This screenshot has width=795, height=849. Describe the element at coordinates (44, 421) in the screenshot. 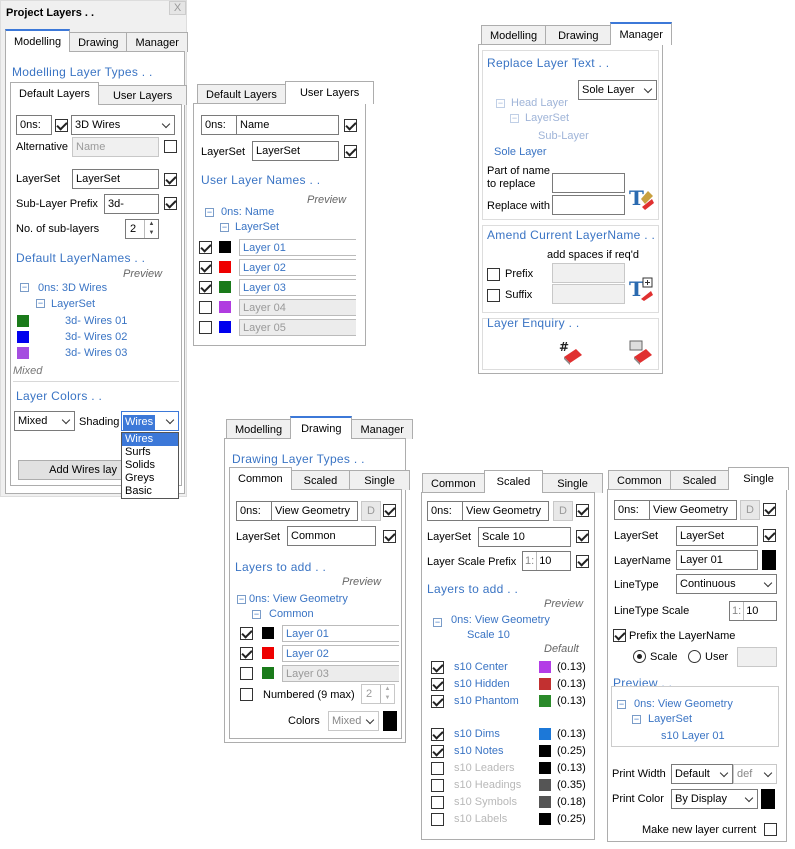

I see `color-mode-select: Mixed` at that location.